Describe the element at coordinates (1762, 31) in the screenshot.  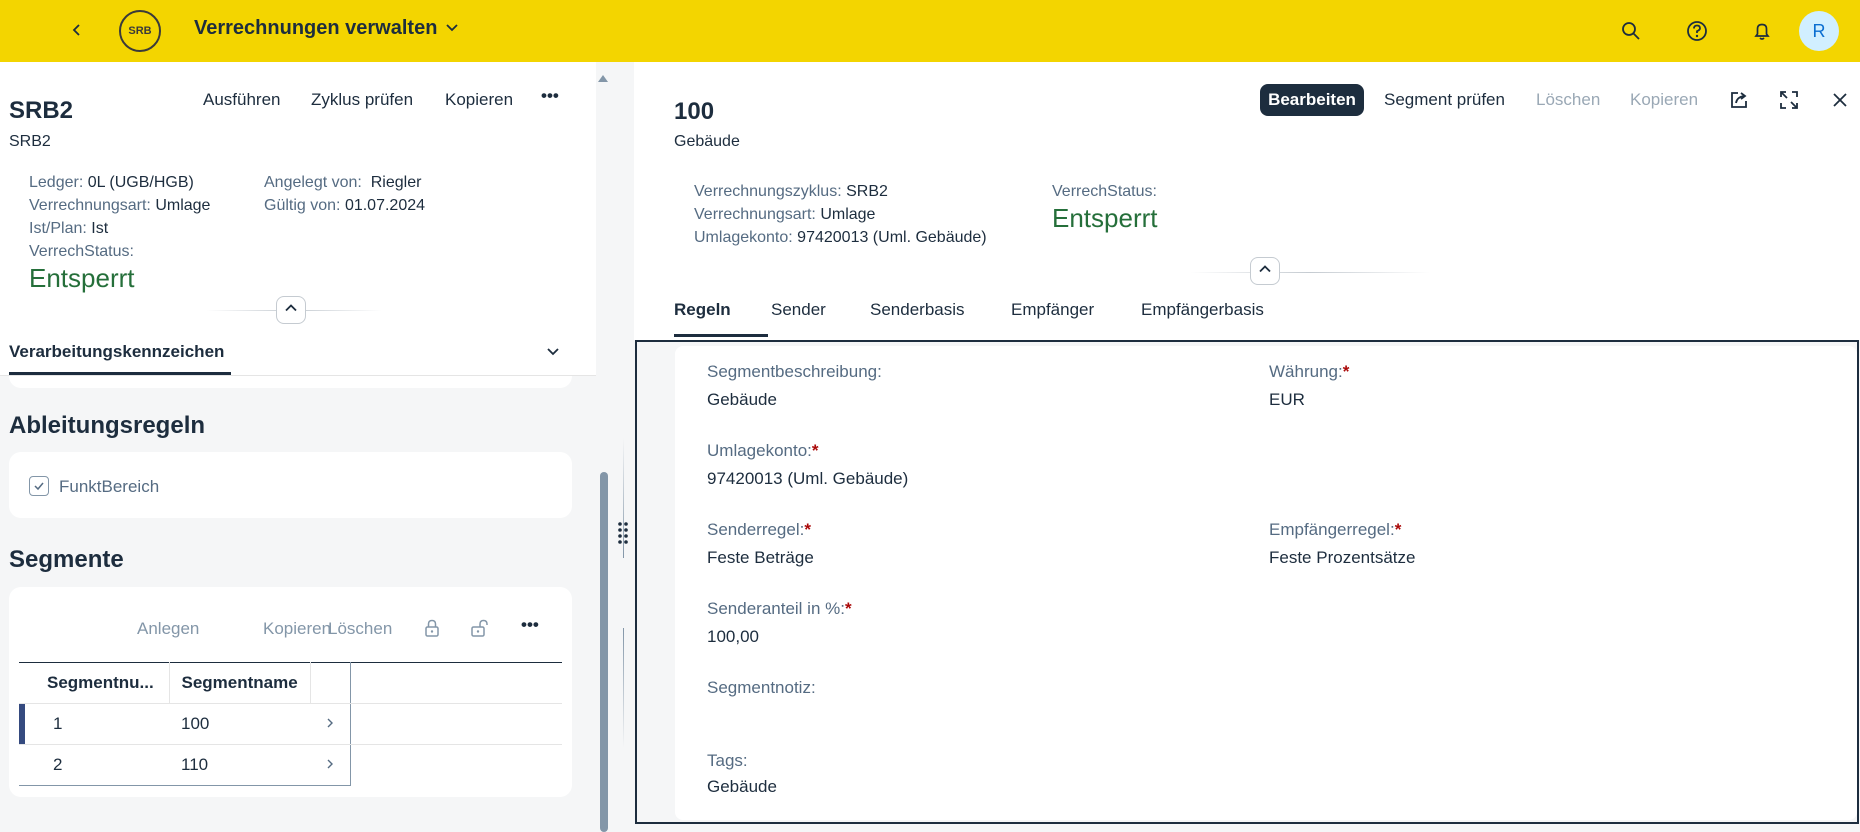
I see `bell-icon` at that location.